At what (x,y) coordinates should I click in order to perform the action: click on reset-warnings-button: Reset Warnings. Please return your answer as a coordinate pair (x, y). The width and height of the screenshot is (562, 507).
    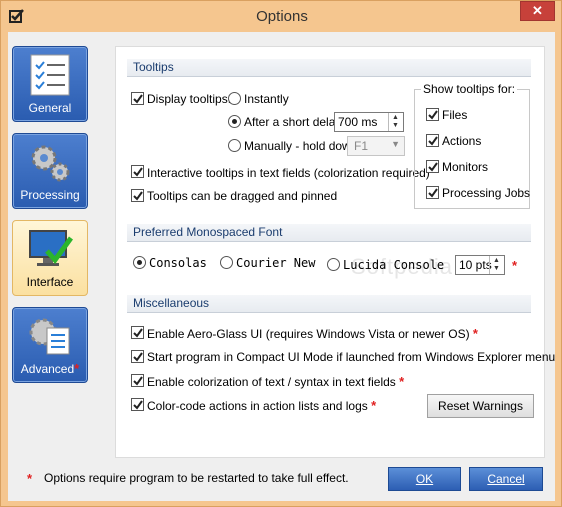
    Looking at the image, I should click on (480, 406).